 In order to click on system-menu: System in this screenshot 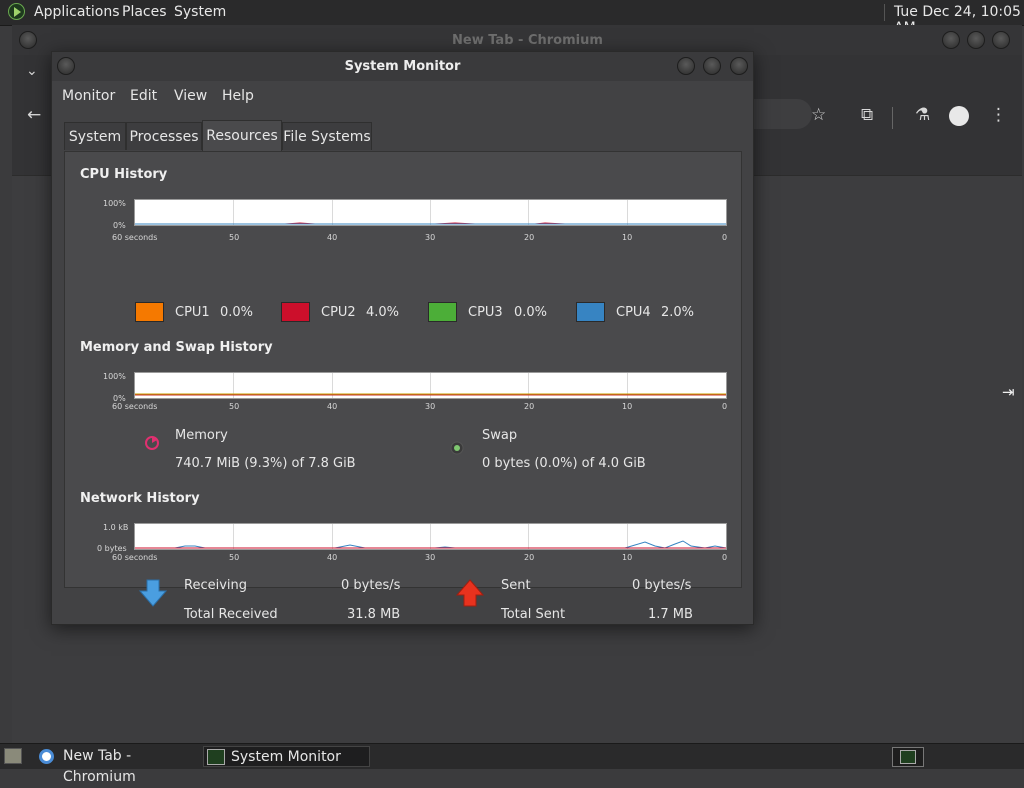, I will do `click(200, 12)`.